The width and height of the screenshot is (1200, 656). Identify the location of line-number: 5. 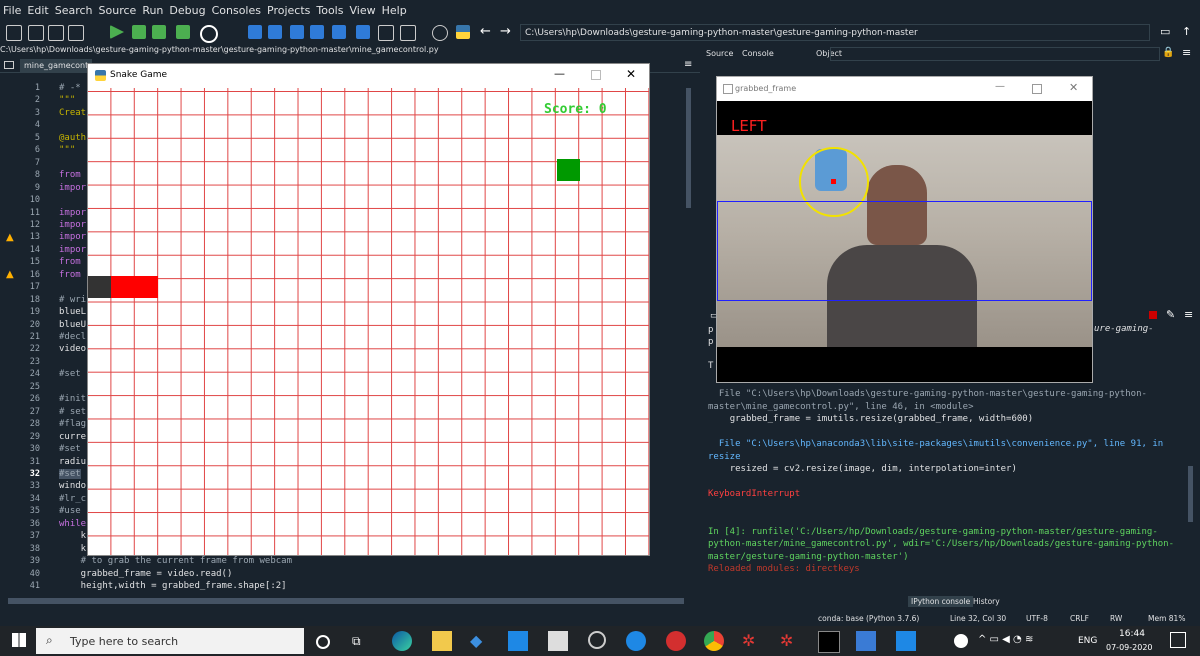
(37, 137).